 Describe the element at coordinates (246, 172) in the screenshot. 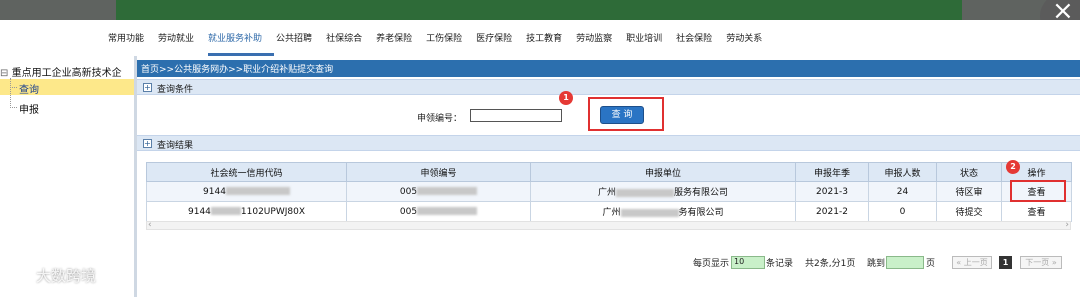

I see `col-header-credit-code: 社会统一信用代码` at that location.